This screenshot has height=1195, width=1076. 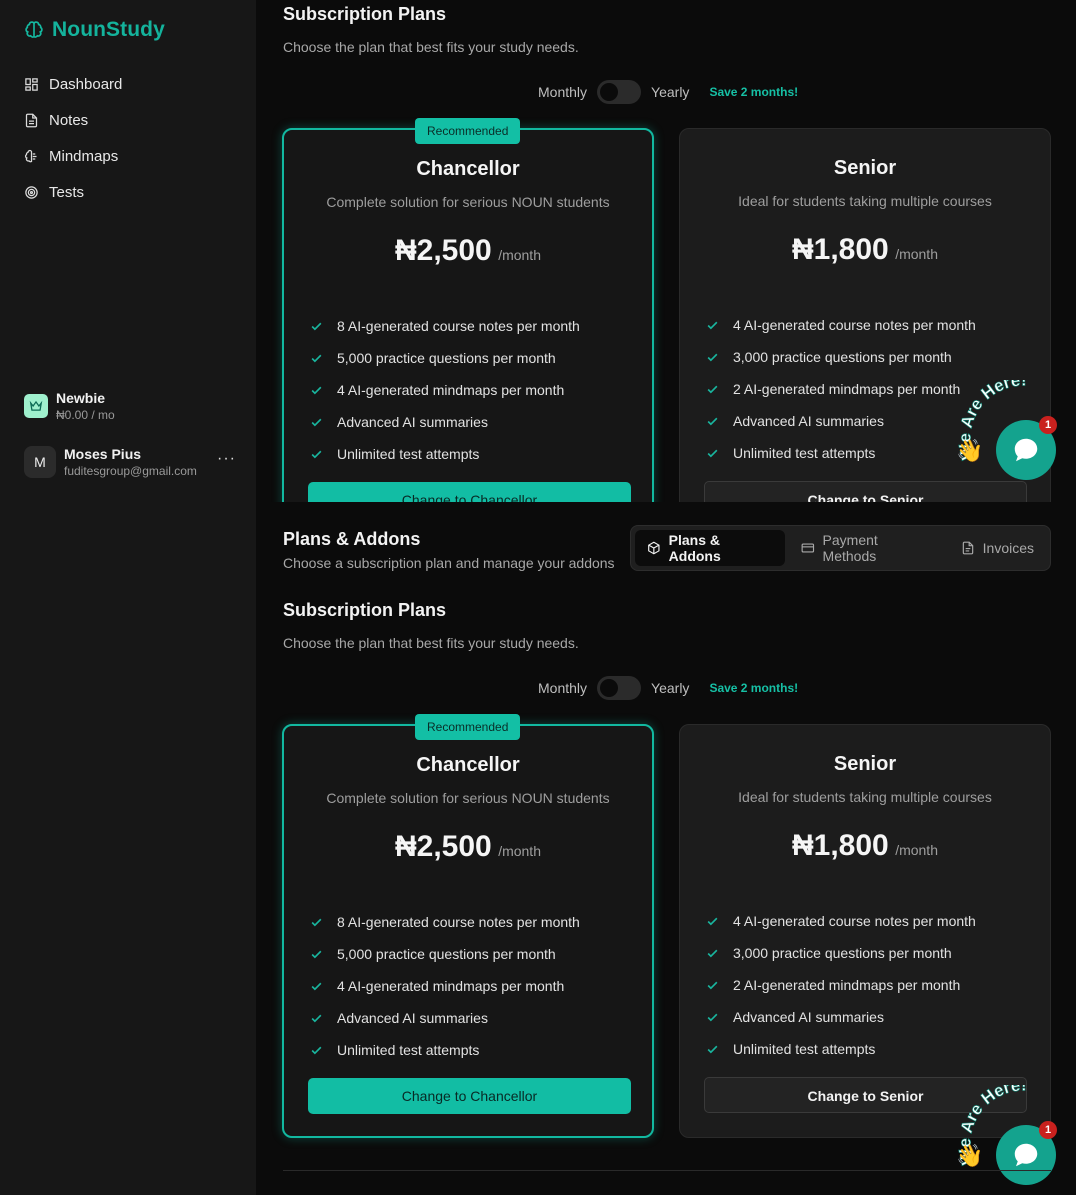 What do you see at coordinates (81, 398) in the screenshot?
I see `plan-name: Newbie` at bounding box center [81, 398].